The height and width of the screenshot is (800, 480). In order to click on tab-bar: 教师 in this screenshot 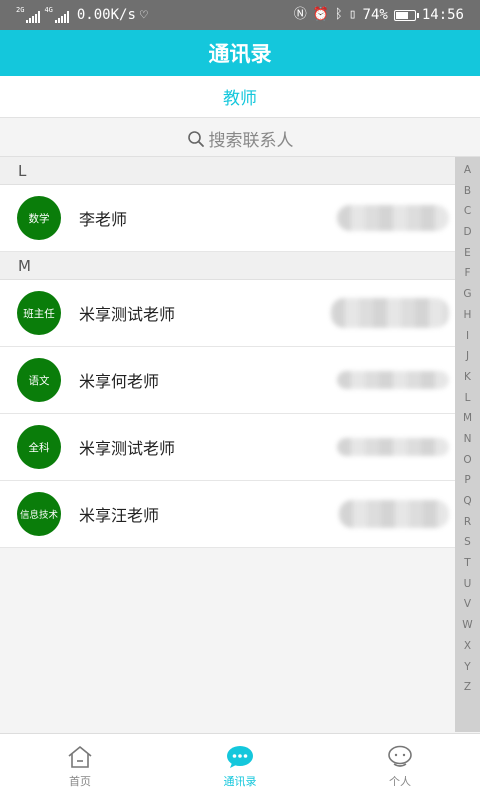, I will do `click(240, 97)`.